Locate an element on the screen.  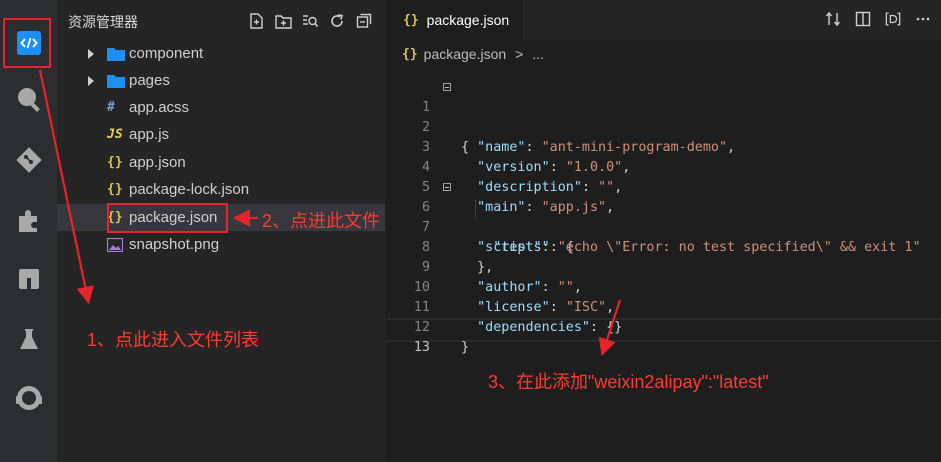
annotation-step1: 1、点此进入文件列表 is located at coordinates (173, 340).